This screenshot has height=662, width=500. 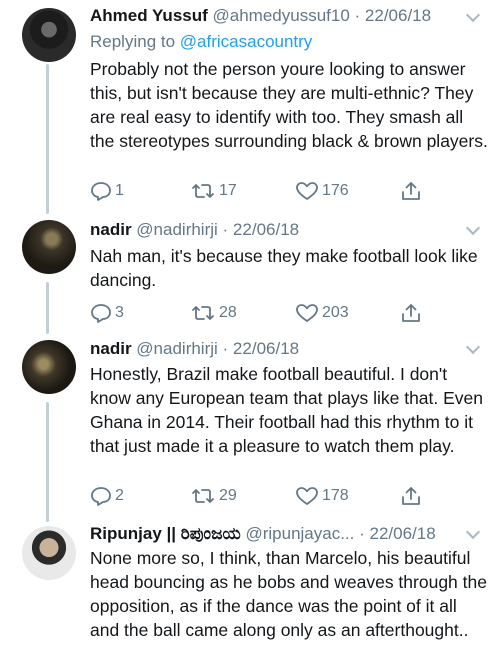 What do you see at coordinates (260, 313) in the screenshot?
I see `tweet-actions: 3 28 203` at bounding box center [260, 313].